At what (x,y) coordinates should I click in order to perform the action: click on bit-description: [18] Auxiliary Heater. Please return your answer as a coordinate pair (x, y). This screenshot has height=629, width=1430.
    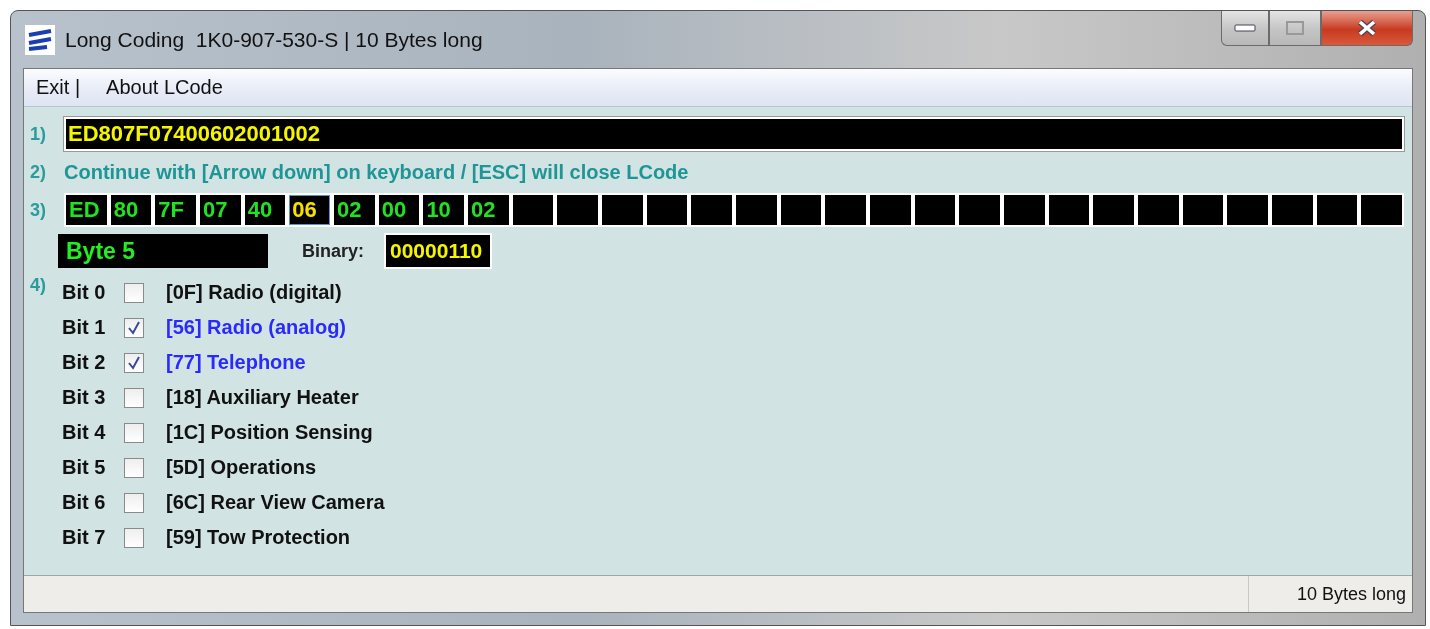
    Looking at the image, I should click on (262, 397).